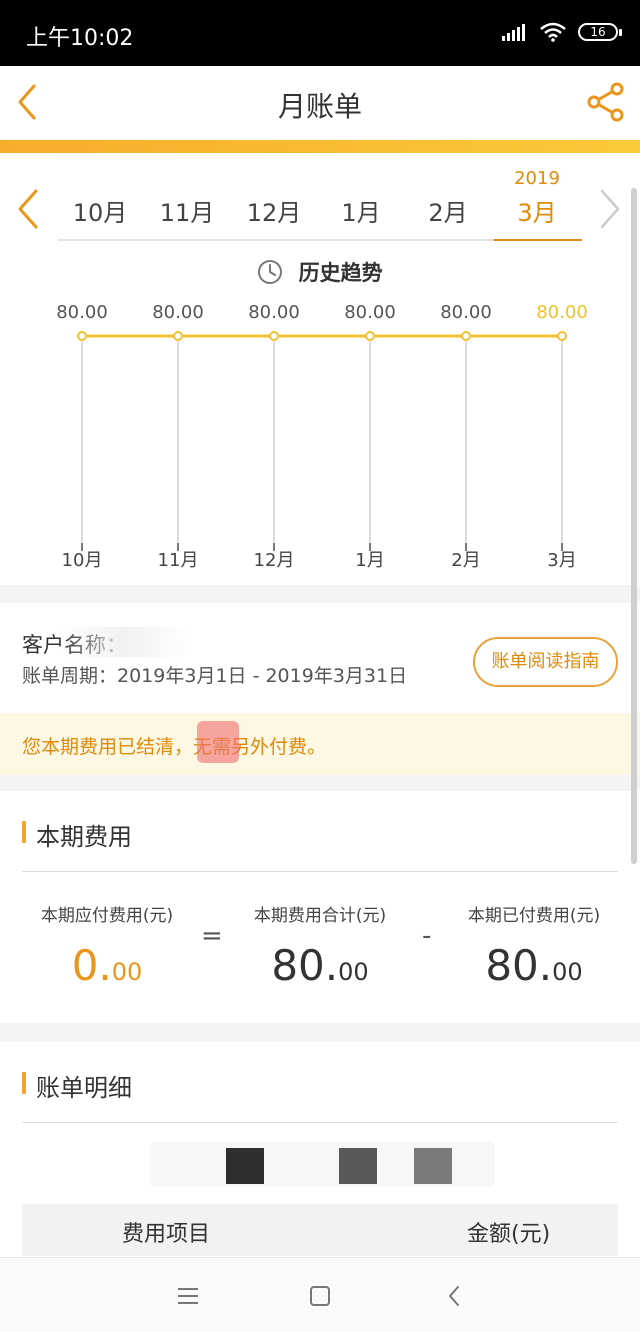 The height and width of the screenshot is (1332, 640). I want to click on detail-table-header: 费用项目 金额(元), so click(320, 1230).